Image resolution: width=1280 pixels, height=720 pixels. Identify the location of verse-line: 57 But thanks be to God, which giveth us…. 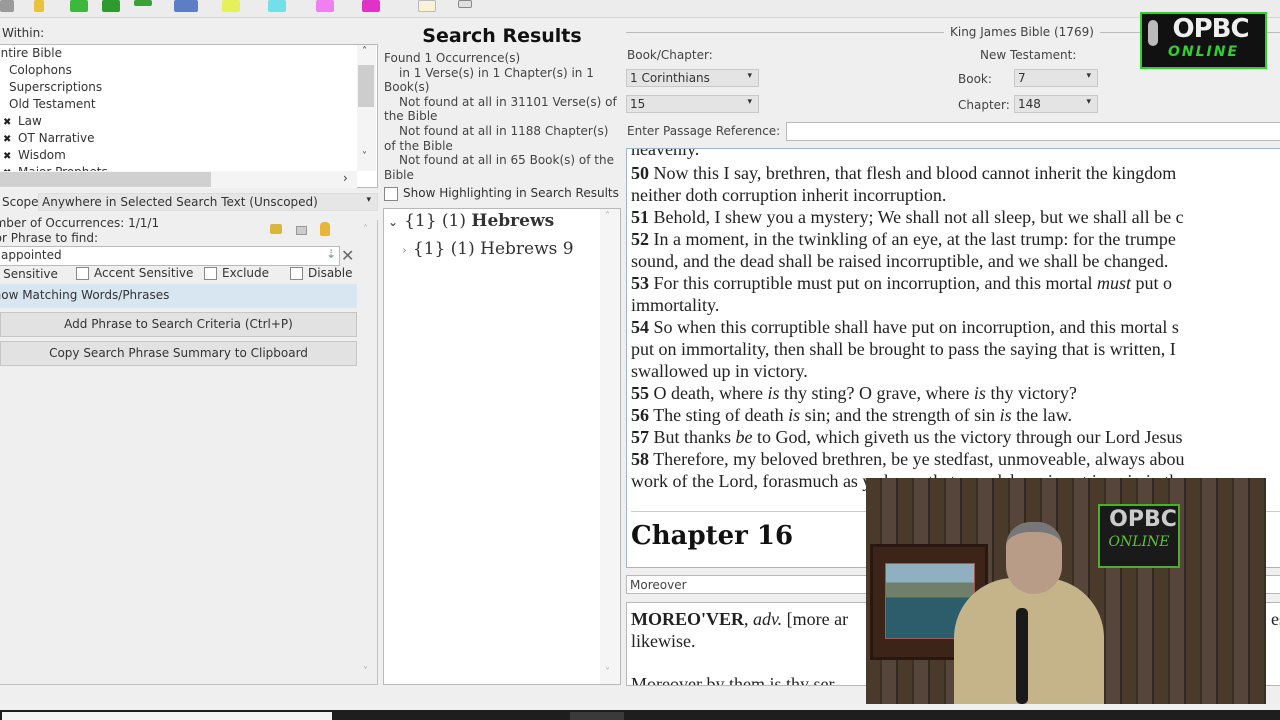
(908, 437).